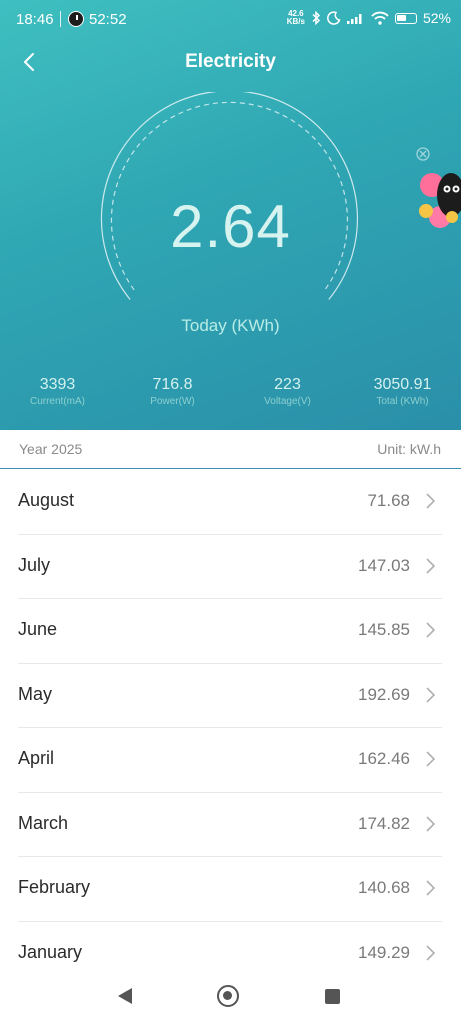 This screenshot has height=1024, width=461. I want to click on status-bar: 18:46 52:52 42.6 KB/s 52%, so click(230, 20).